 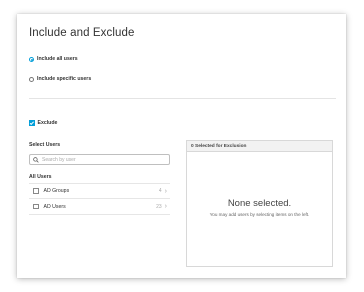 I want to click on include-specific-users-radio: Include specific users, so click(x=60, y=79).